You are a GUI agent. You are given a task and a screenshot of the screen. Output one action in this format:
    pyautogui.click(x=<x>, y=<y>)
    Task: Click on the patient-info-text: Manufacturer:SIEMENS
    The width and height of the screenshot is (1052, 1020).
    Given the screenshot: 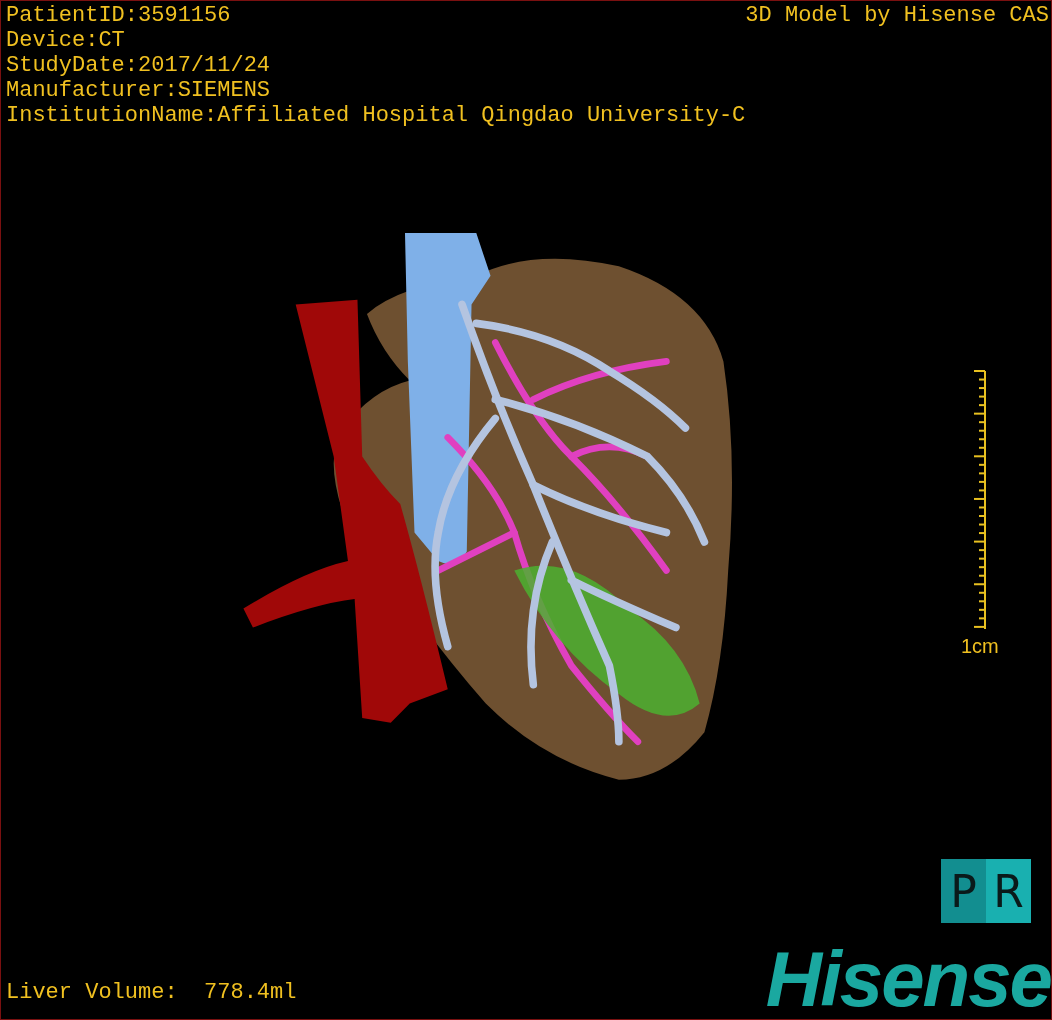 What is the action you would take?
    pyautogui.click(x=139, y=90)
    